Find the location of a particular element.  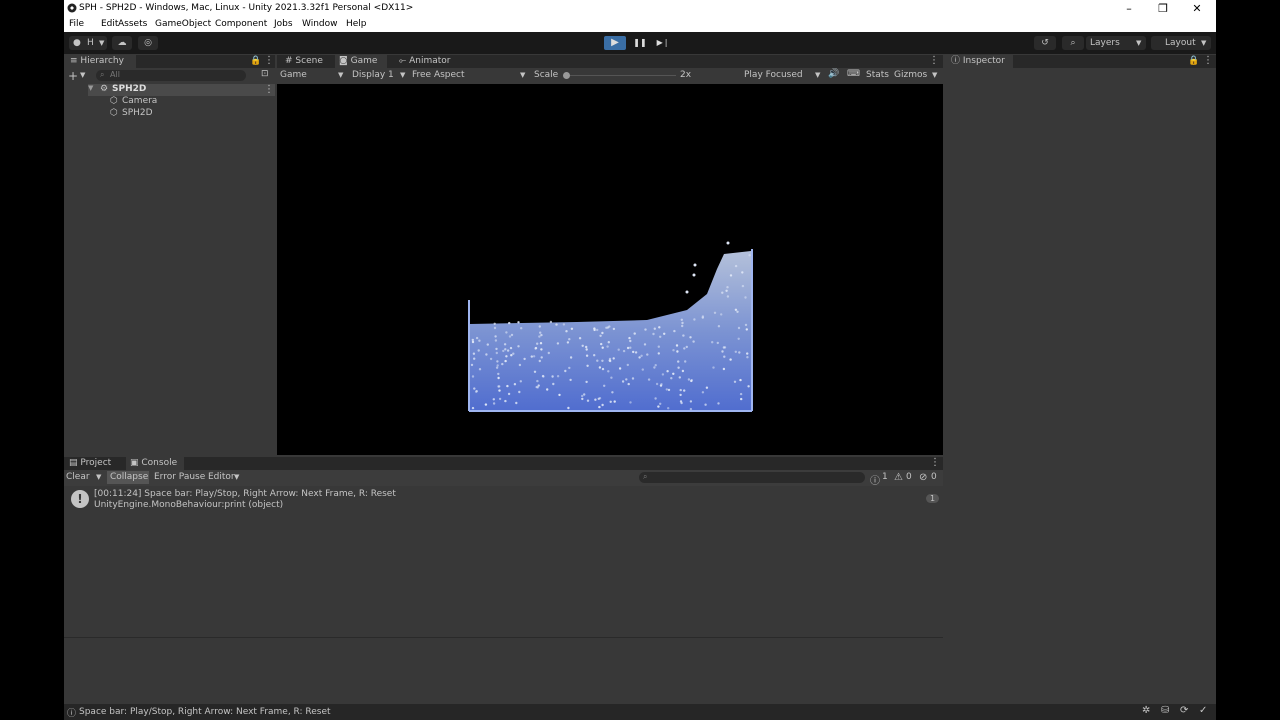

tab-label: Animator is located at coordinates (430, 61).